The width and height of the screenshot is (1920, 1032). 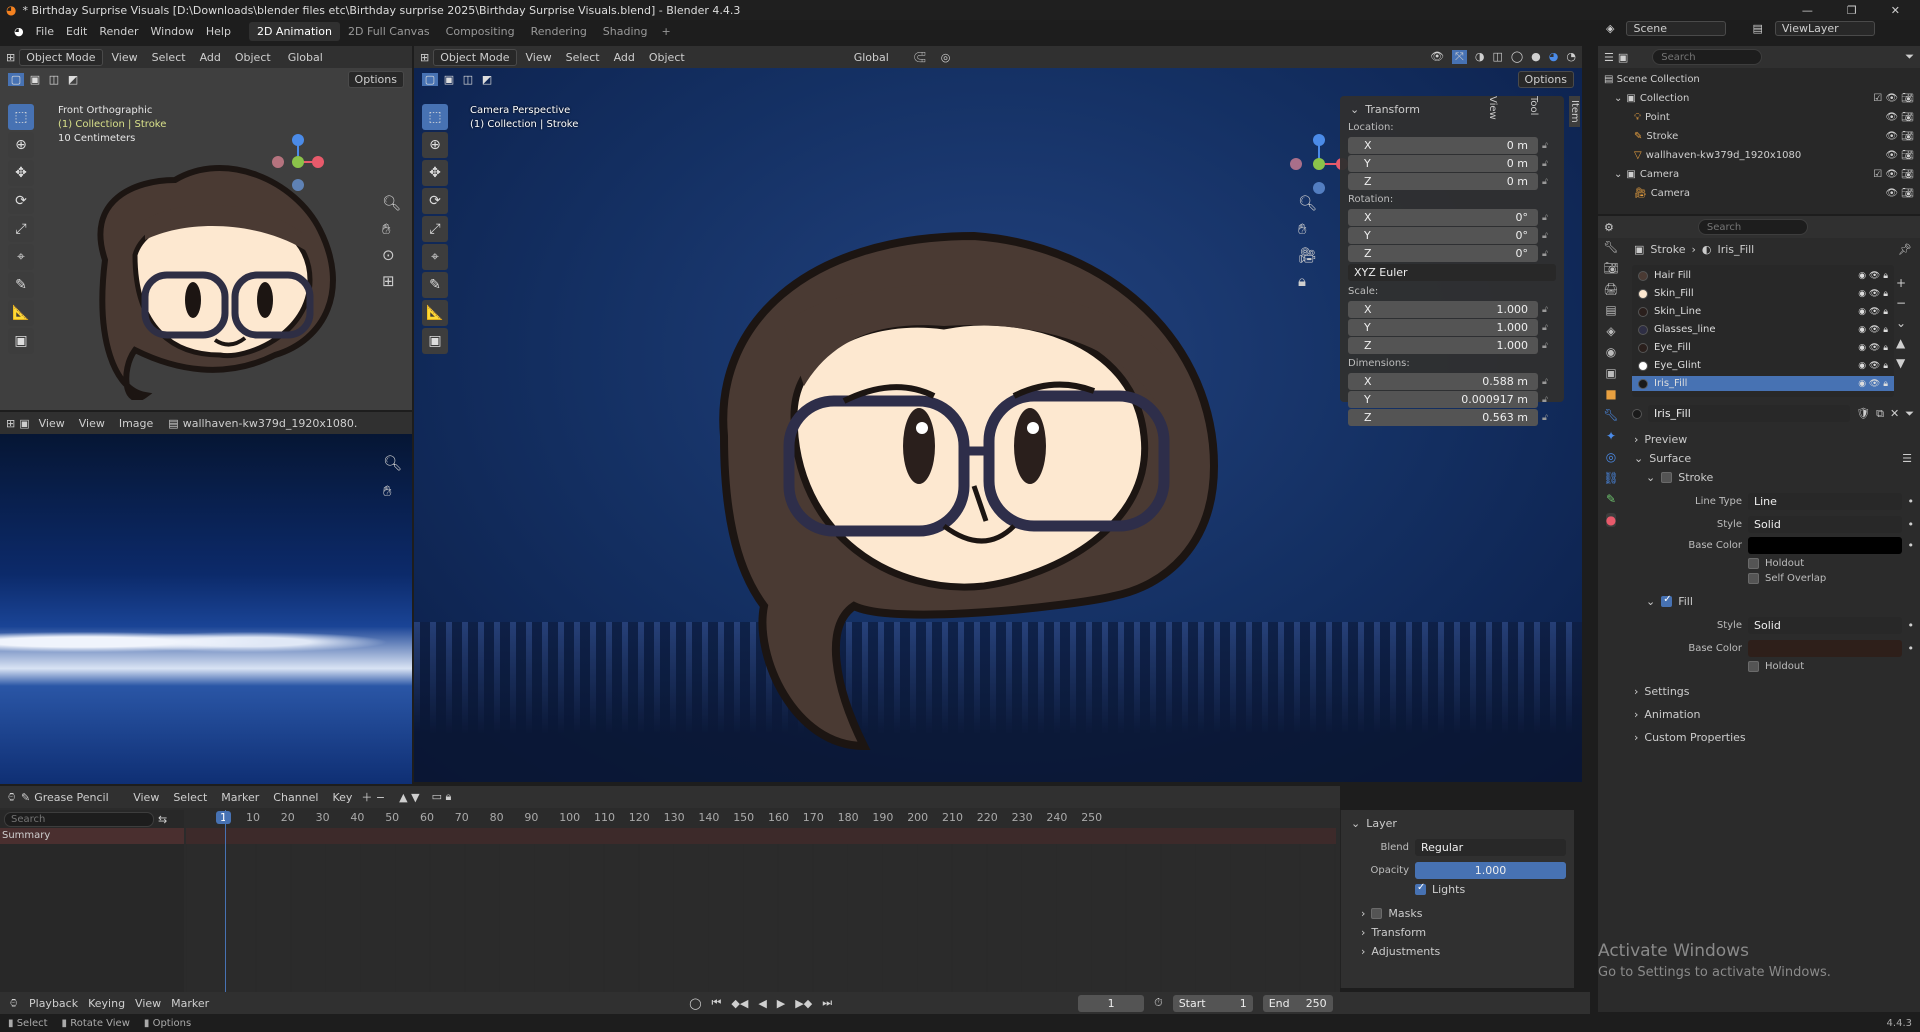 What do you see at coordinates (16, 79) in the screenshot?
I see `select-new-icon: ▢` at bounding box center [16, 79].